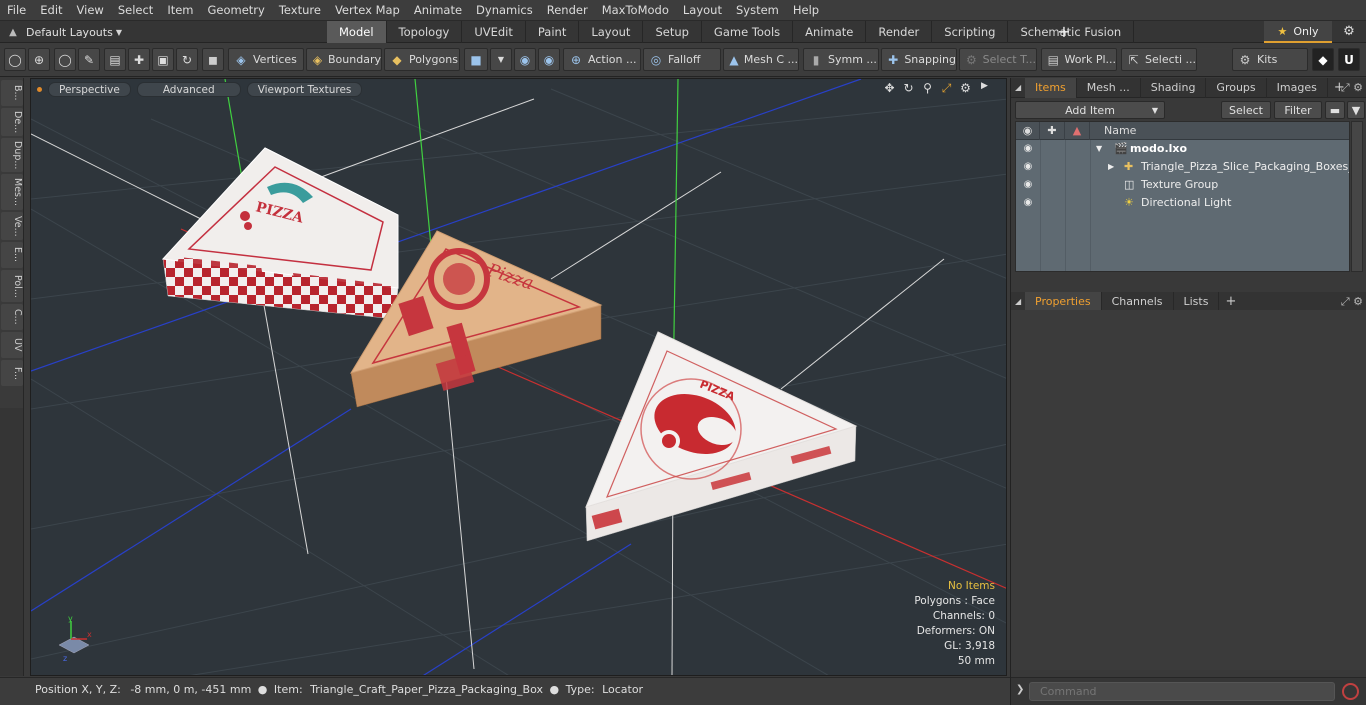 This screenshot has width=1366, height=705. I want to click on frame-button: ▣, so click(163, 59).